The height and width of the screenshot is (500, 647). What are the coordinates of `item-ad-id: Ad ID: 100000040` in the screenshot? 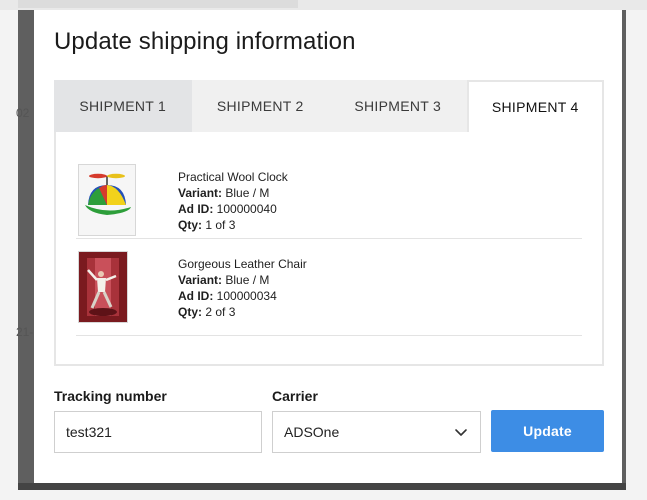 It's located at (227, 209).